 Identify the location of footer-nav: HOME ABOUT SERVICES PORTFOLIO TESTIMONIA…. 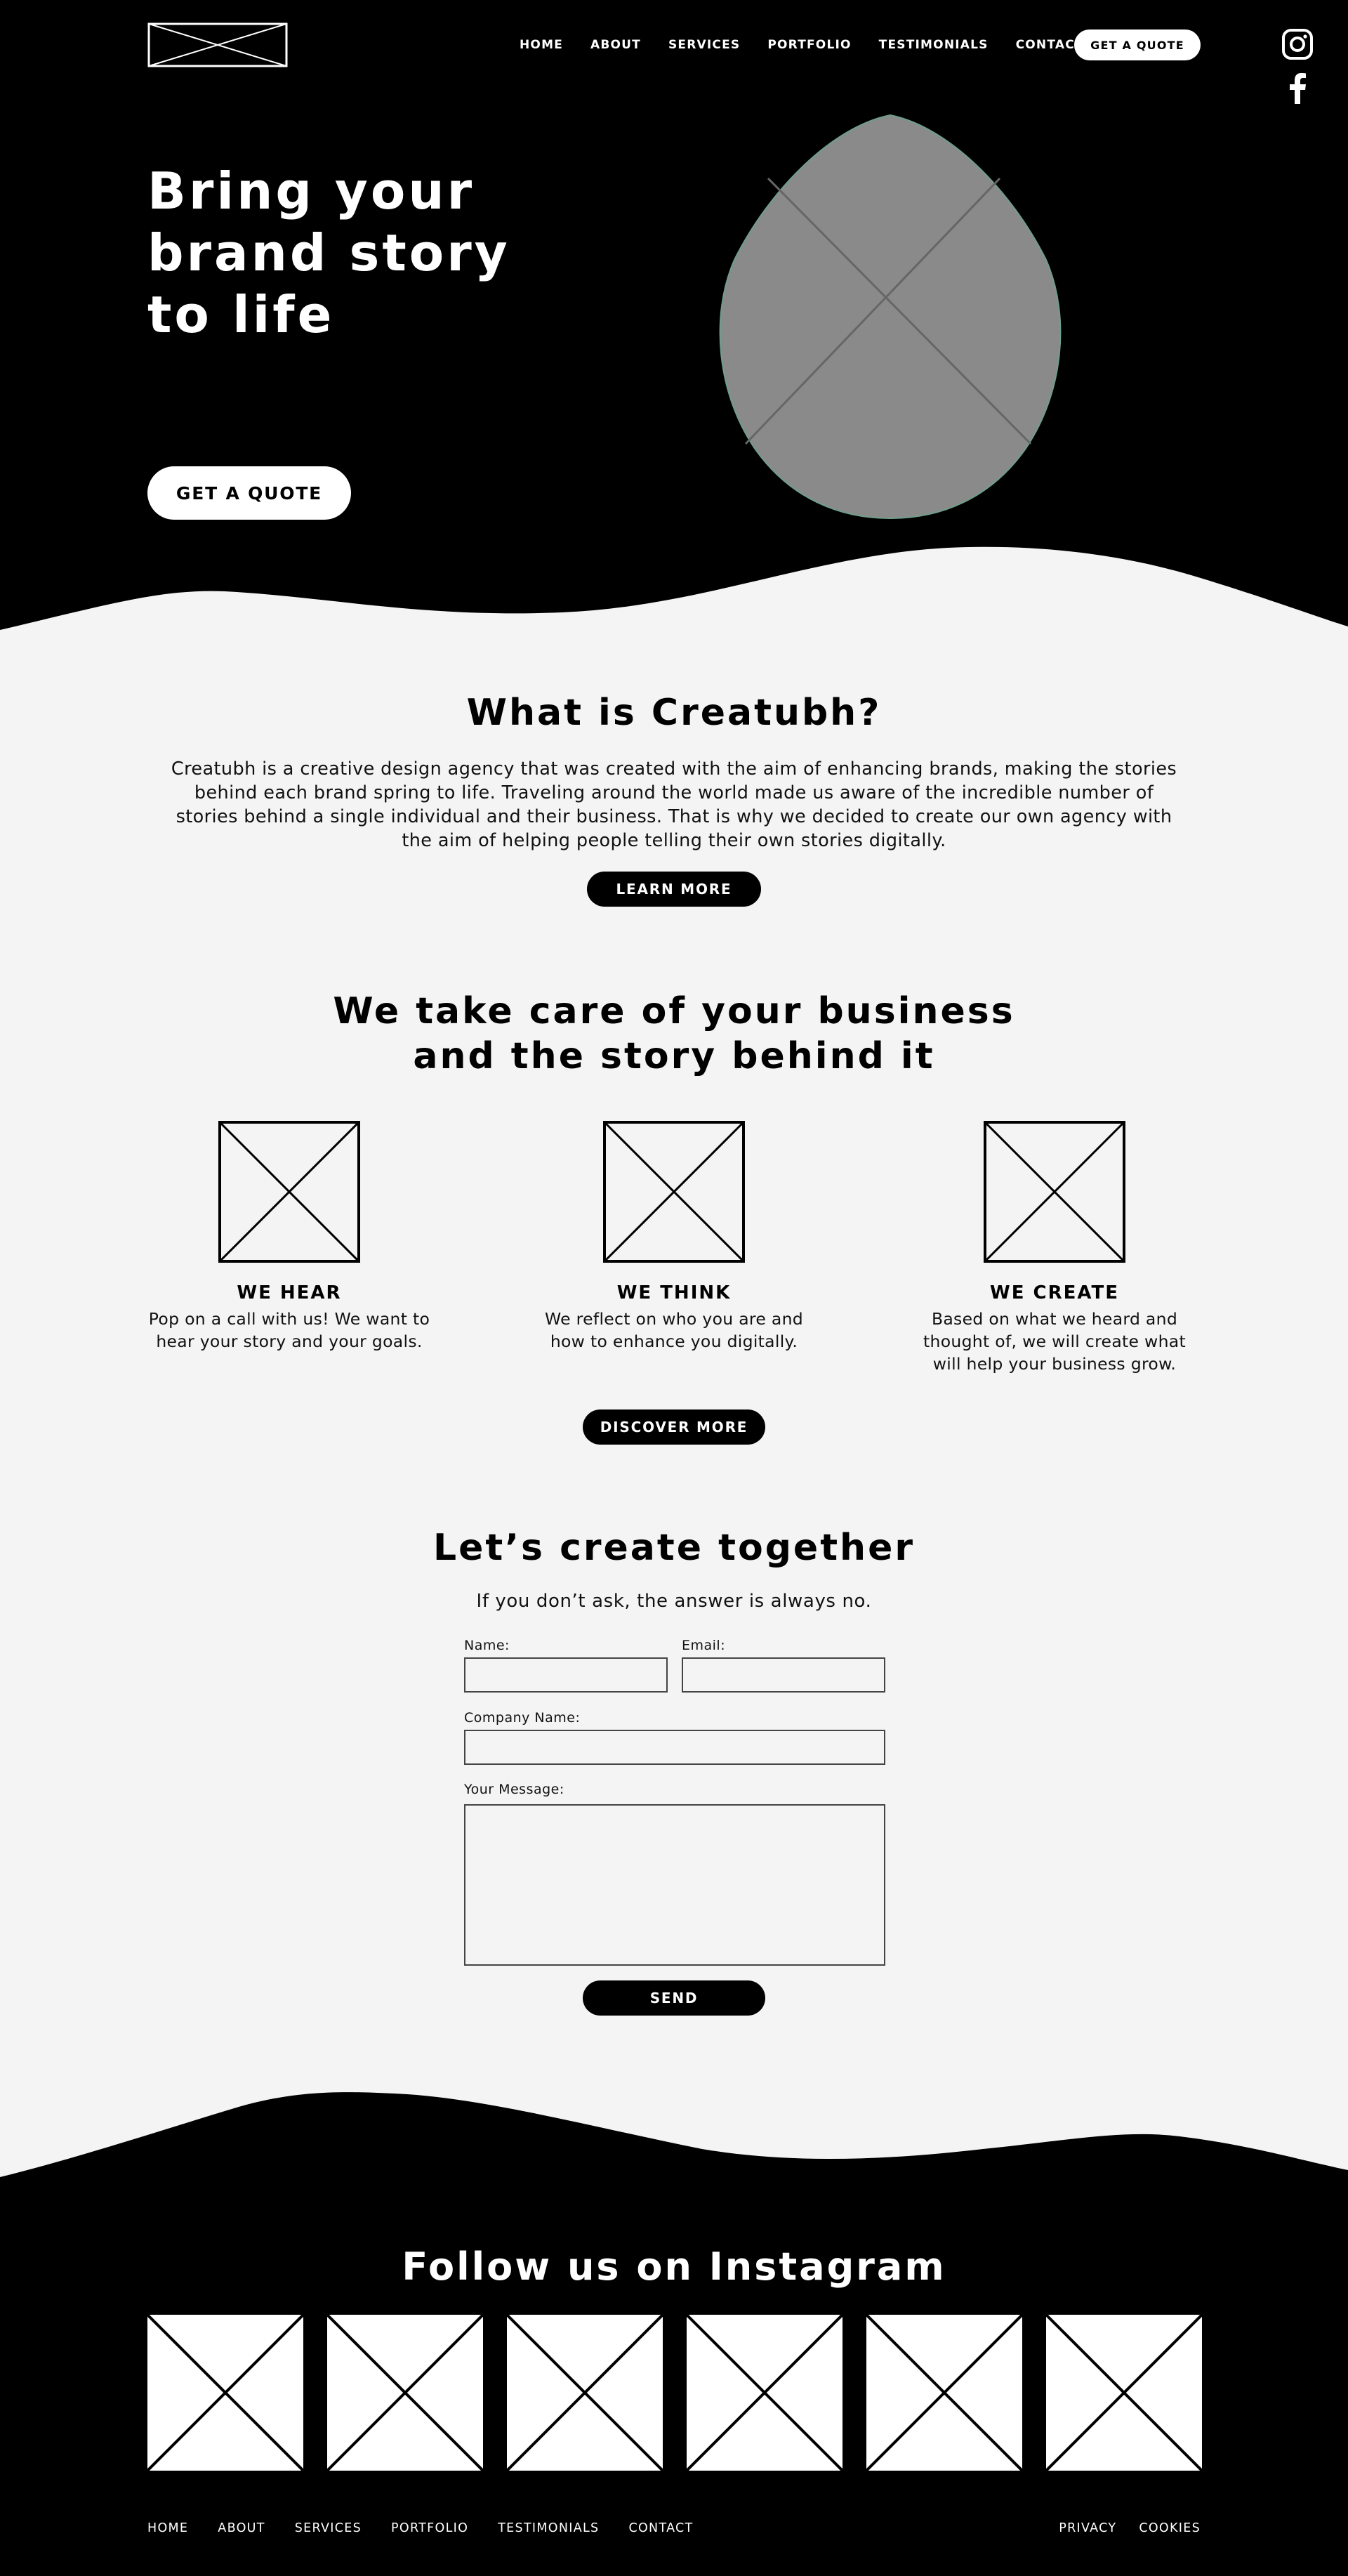
(435, 2528).